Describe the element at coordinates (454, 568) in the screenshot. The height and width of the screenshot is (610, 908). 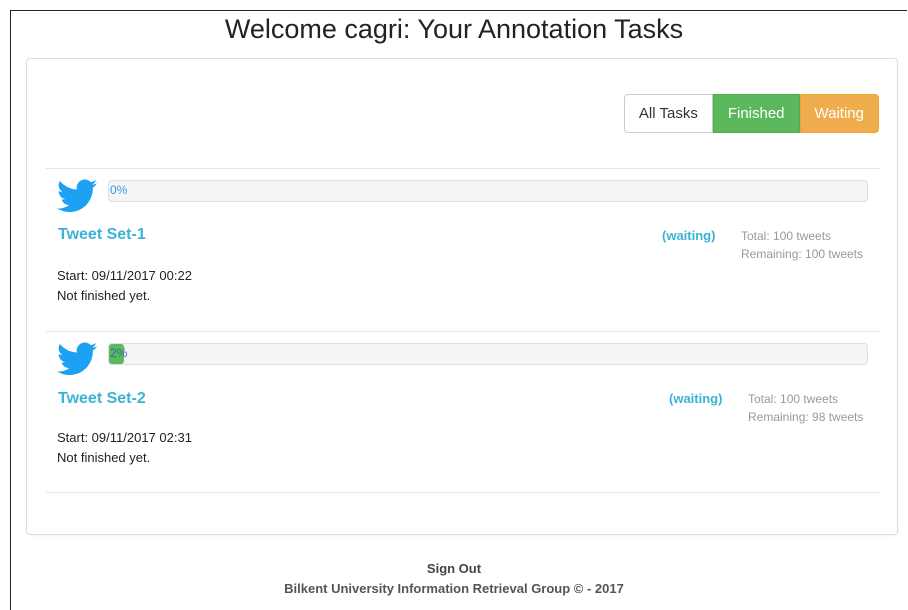
I see `sign-out-link: Sign Out` at that location.